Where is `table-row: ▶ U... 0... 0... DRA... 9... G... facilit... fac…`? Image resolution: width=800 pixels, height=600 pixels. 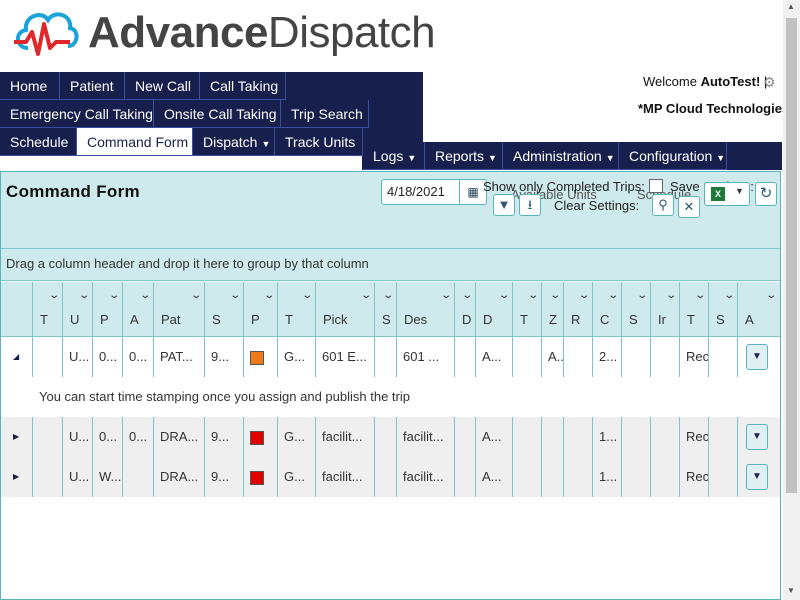
table-row: ▶ U... 0... 0... DRA... 9... G... facilit... fac… is located at coordinates (390, 437).